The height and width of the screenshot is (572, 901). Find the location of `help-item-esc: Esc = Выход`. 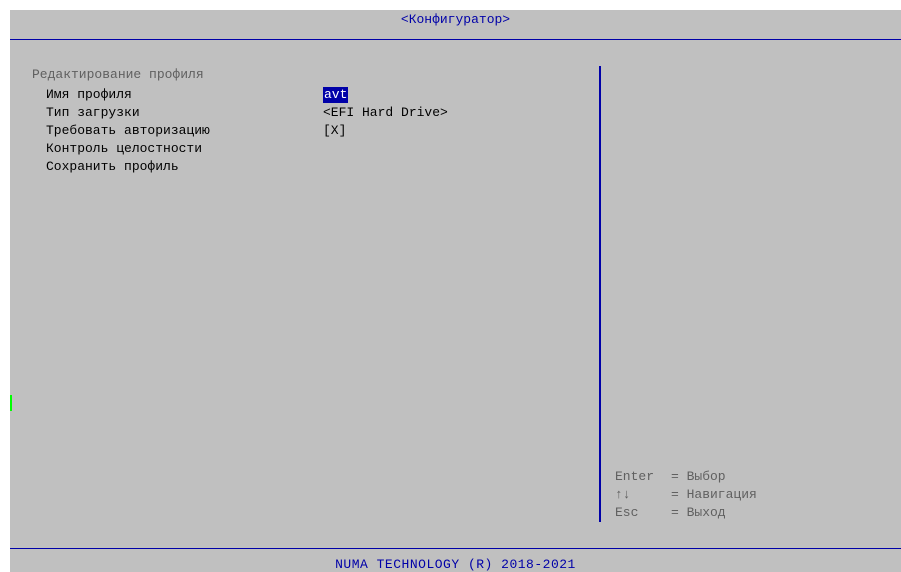

help-item-esc: Esc = Выход is located at coordinates (670, 512).